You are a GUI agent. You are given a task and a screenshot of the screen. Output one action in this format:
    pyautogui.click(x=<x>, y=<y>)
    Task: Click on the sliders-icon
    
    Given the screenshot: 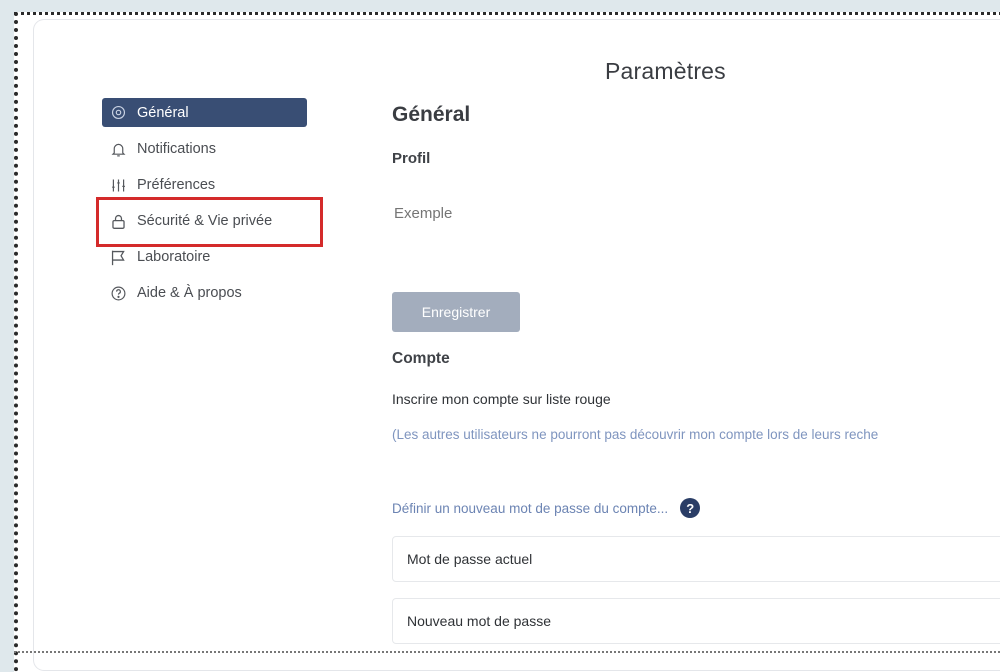 What is the action you would take?
    pyautogui.click(x=118, y=185)
    